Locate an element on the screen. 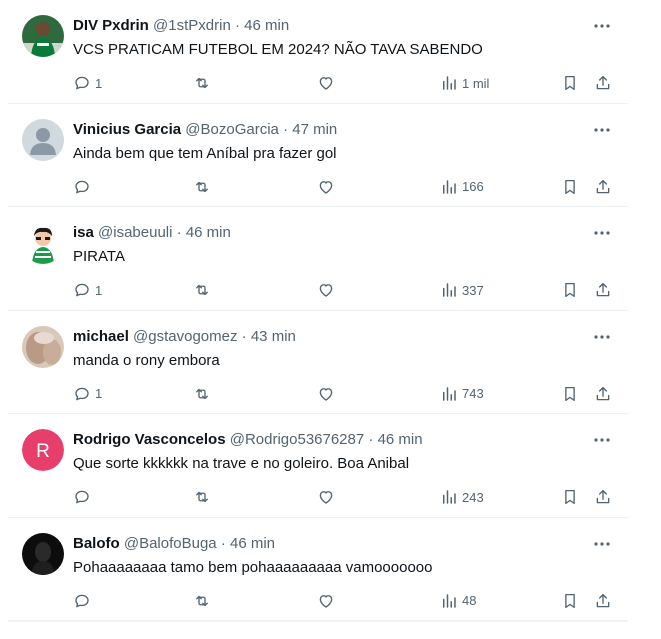 This screenshot has height=639, width=661. author-handle: @Rodrigo53676287 is located at coordinates (297, 439).